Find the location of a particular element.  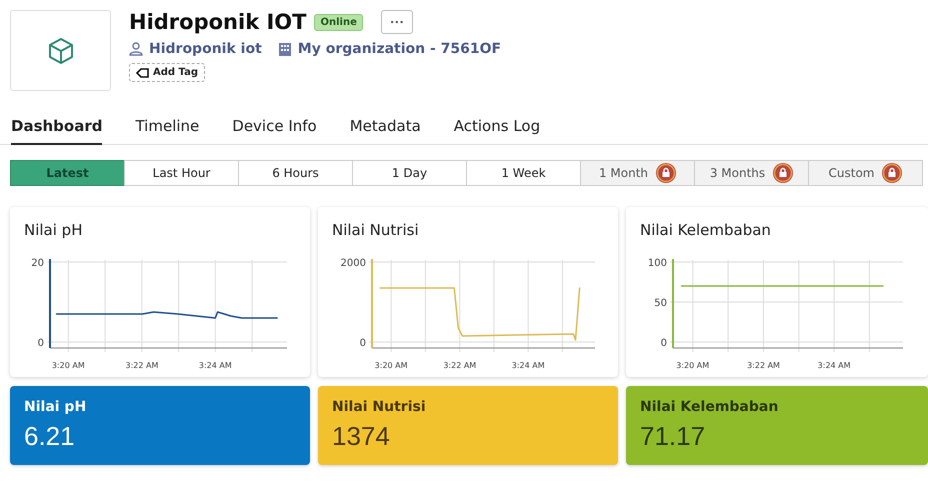

value-label: Nilai Kelembaban is located at coordinates (710, 407).